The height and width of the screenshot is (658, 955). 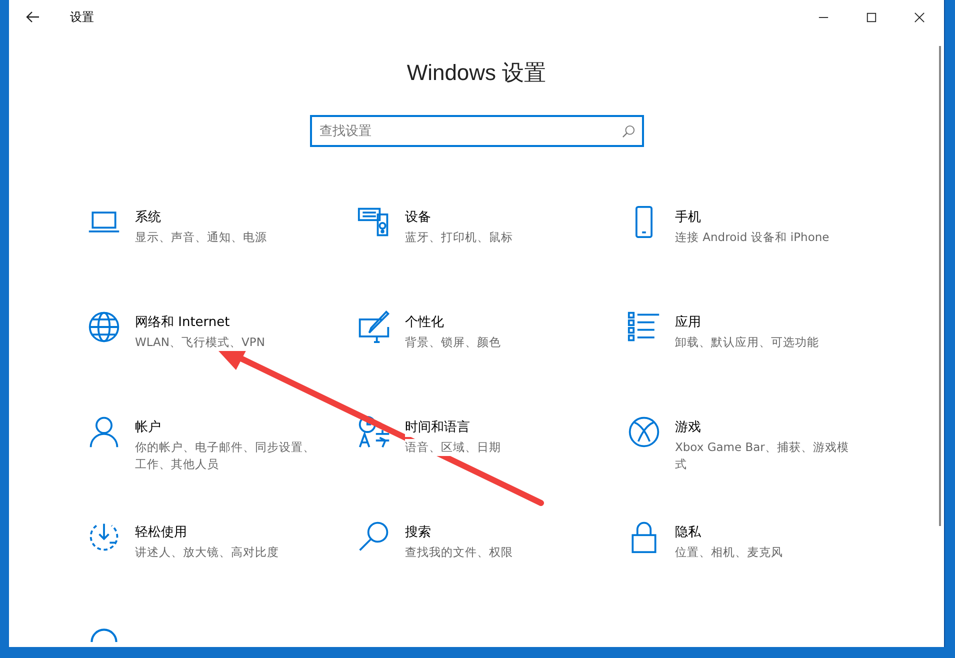 I want to click on tile-description: 卸载、默认应用、可选功能, so click(x=747, y=342).